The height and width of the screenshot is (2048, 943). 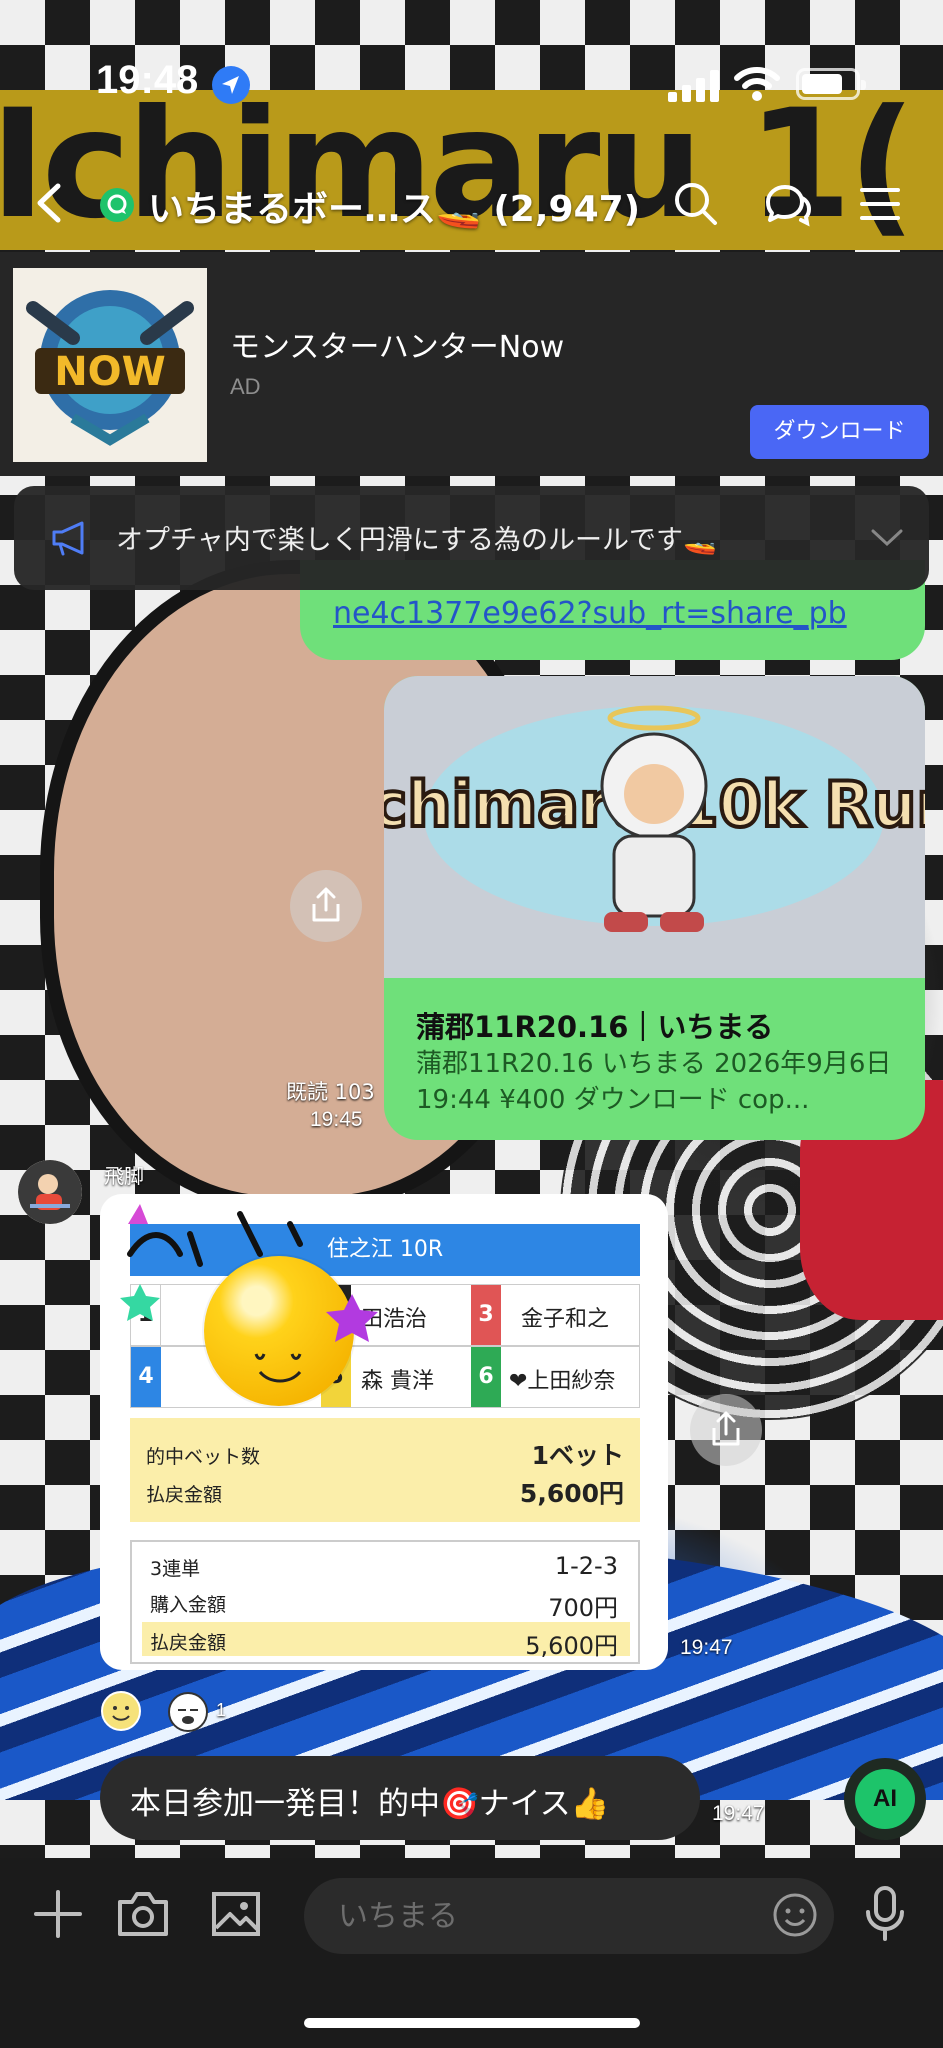 What do you see at coordinates (143, 1914) in the screenshot?
I see `camera-icon` at bounding box center [143, 1914].